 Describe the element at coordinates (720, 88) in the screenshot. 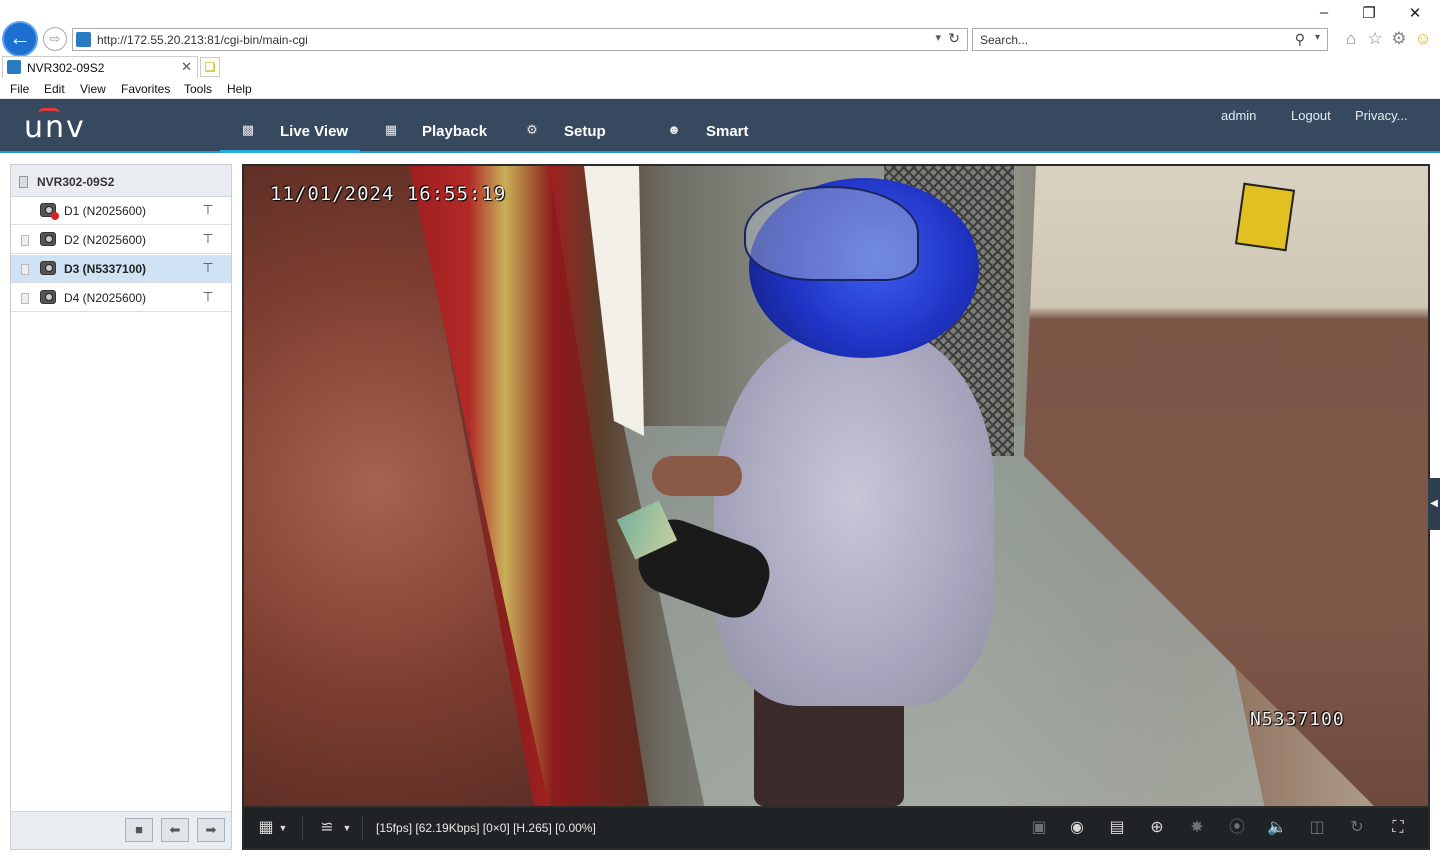

I see `browser-menu-bar: File Edit View Favorites Tools Help` at that location.